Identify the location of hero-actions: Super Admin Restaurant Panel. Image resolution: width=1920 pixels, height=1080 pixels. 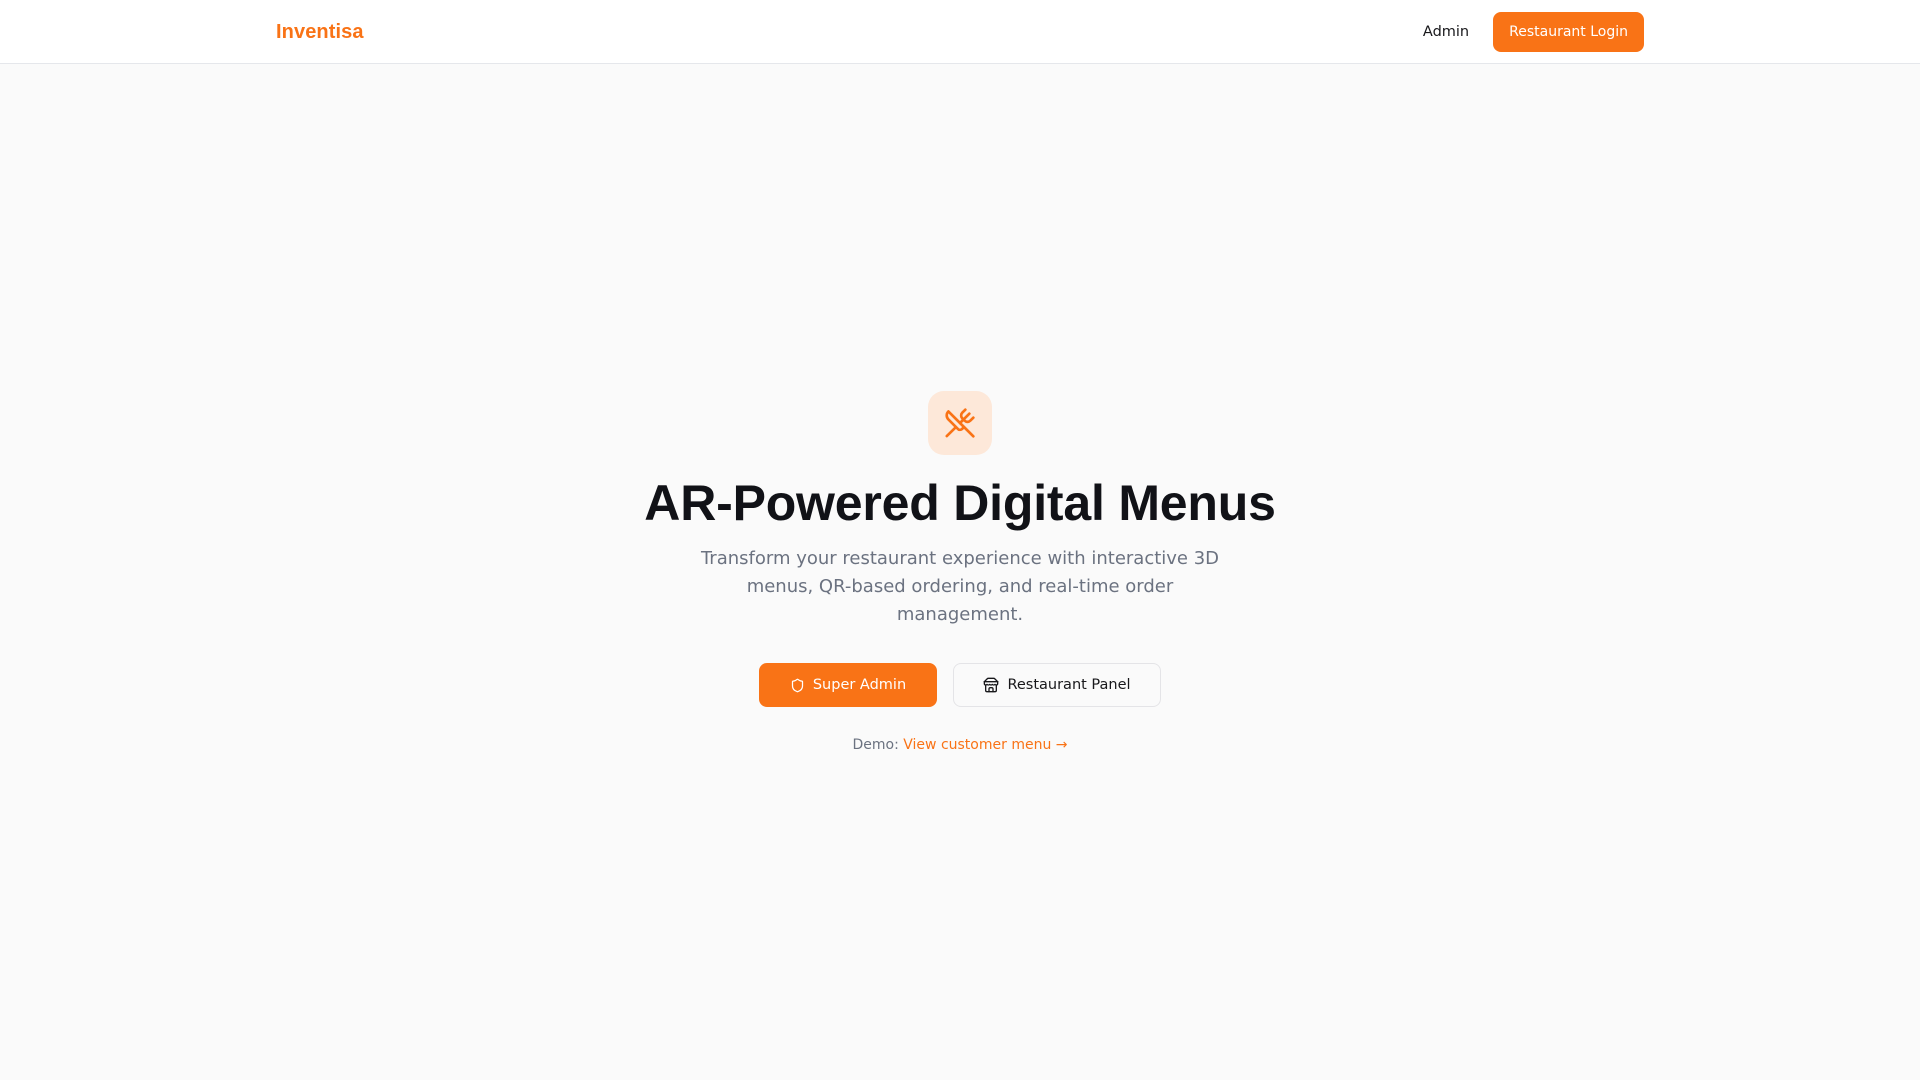
(960, 685).